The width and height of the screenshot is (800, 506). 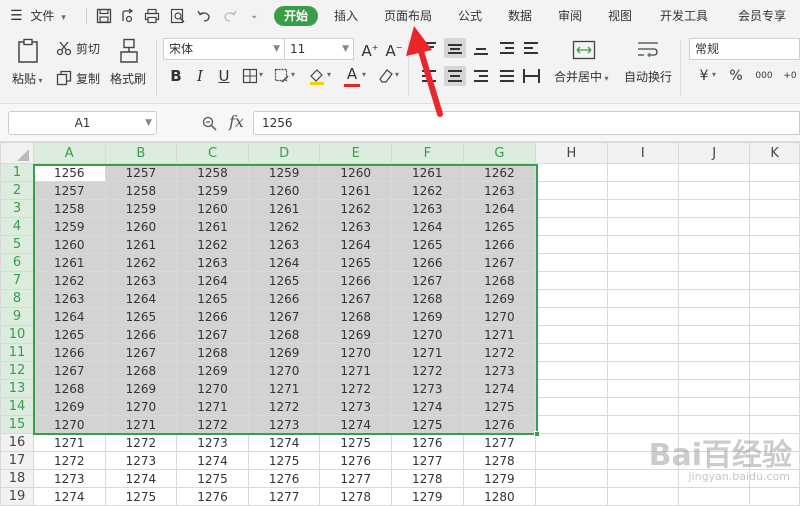 What do you see at coordinates (427, 262) in the screenshot?
I see `cell-f6: 1266` at bounding box center [427, 262].